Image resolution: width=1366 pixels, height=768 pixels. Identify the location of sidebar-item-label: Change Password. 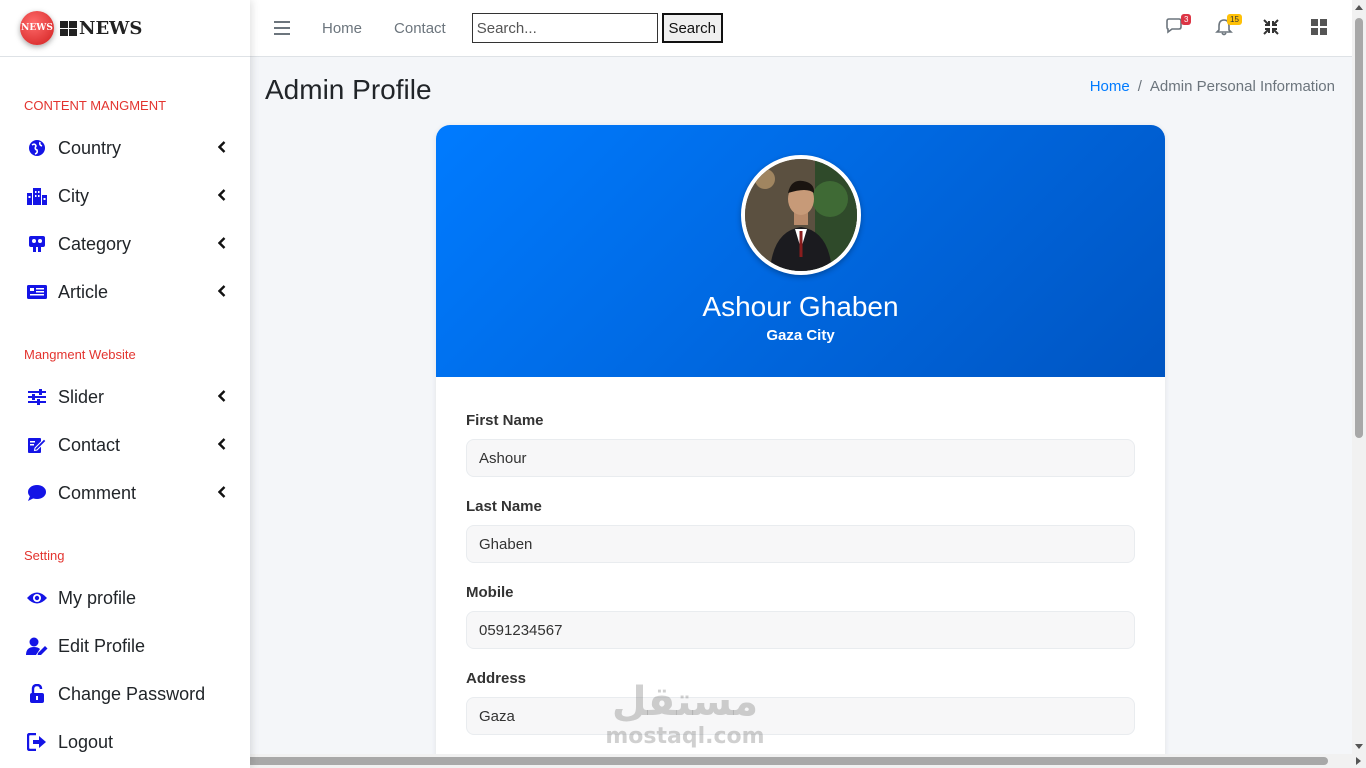
(132, 693).